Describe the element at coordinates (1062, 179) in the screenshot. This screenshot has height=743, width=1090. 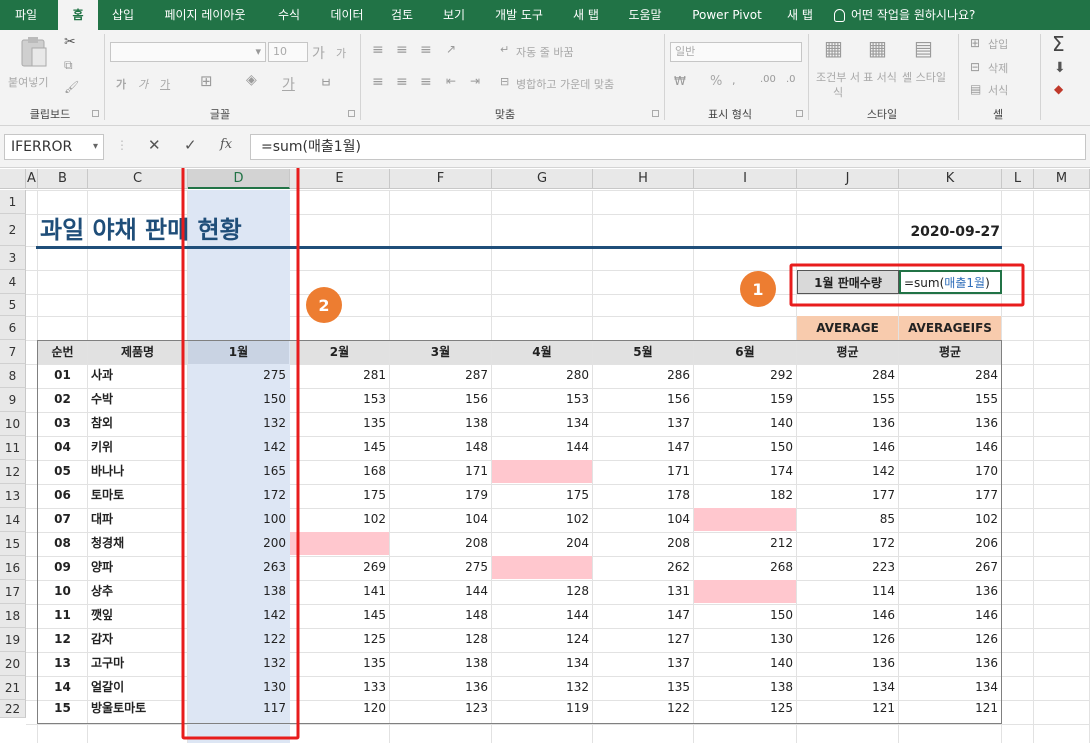
I see `column-header-m: M` at that location.